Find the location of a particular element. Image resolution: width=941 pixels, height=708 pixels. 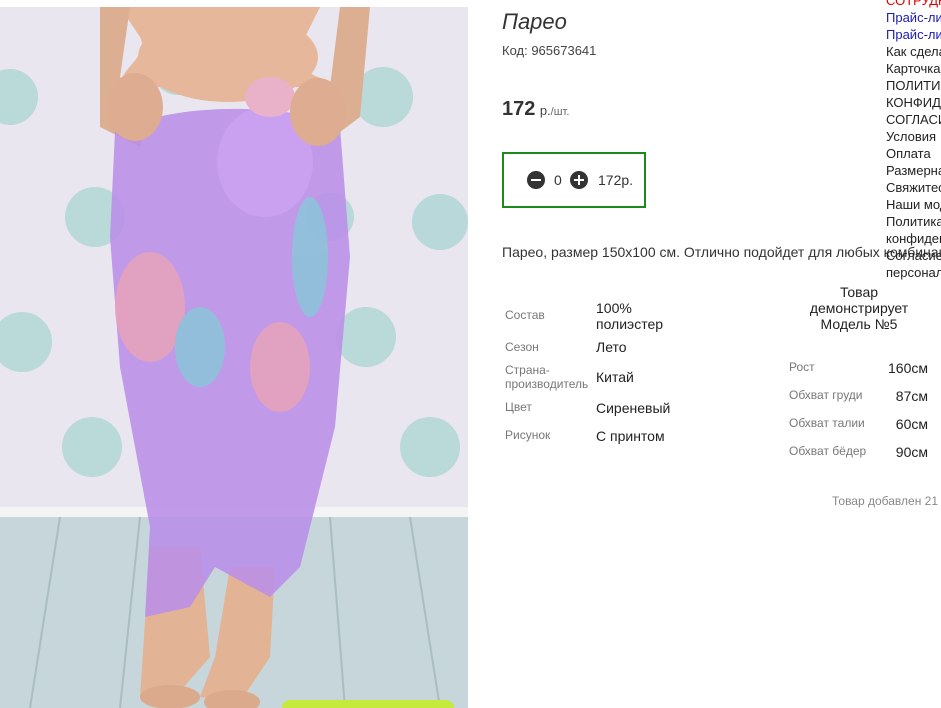

model-key: Обхват бёдер is located at coordinates (828, 451).